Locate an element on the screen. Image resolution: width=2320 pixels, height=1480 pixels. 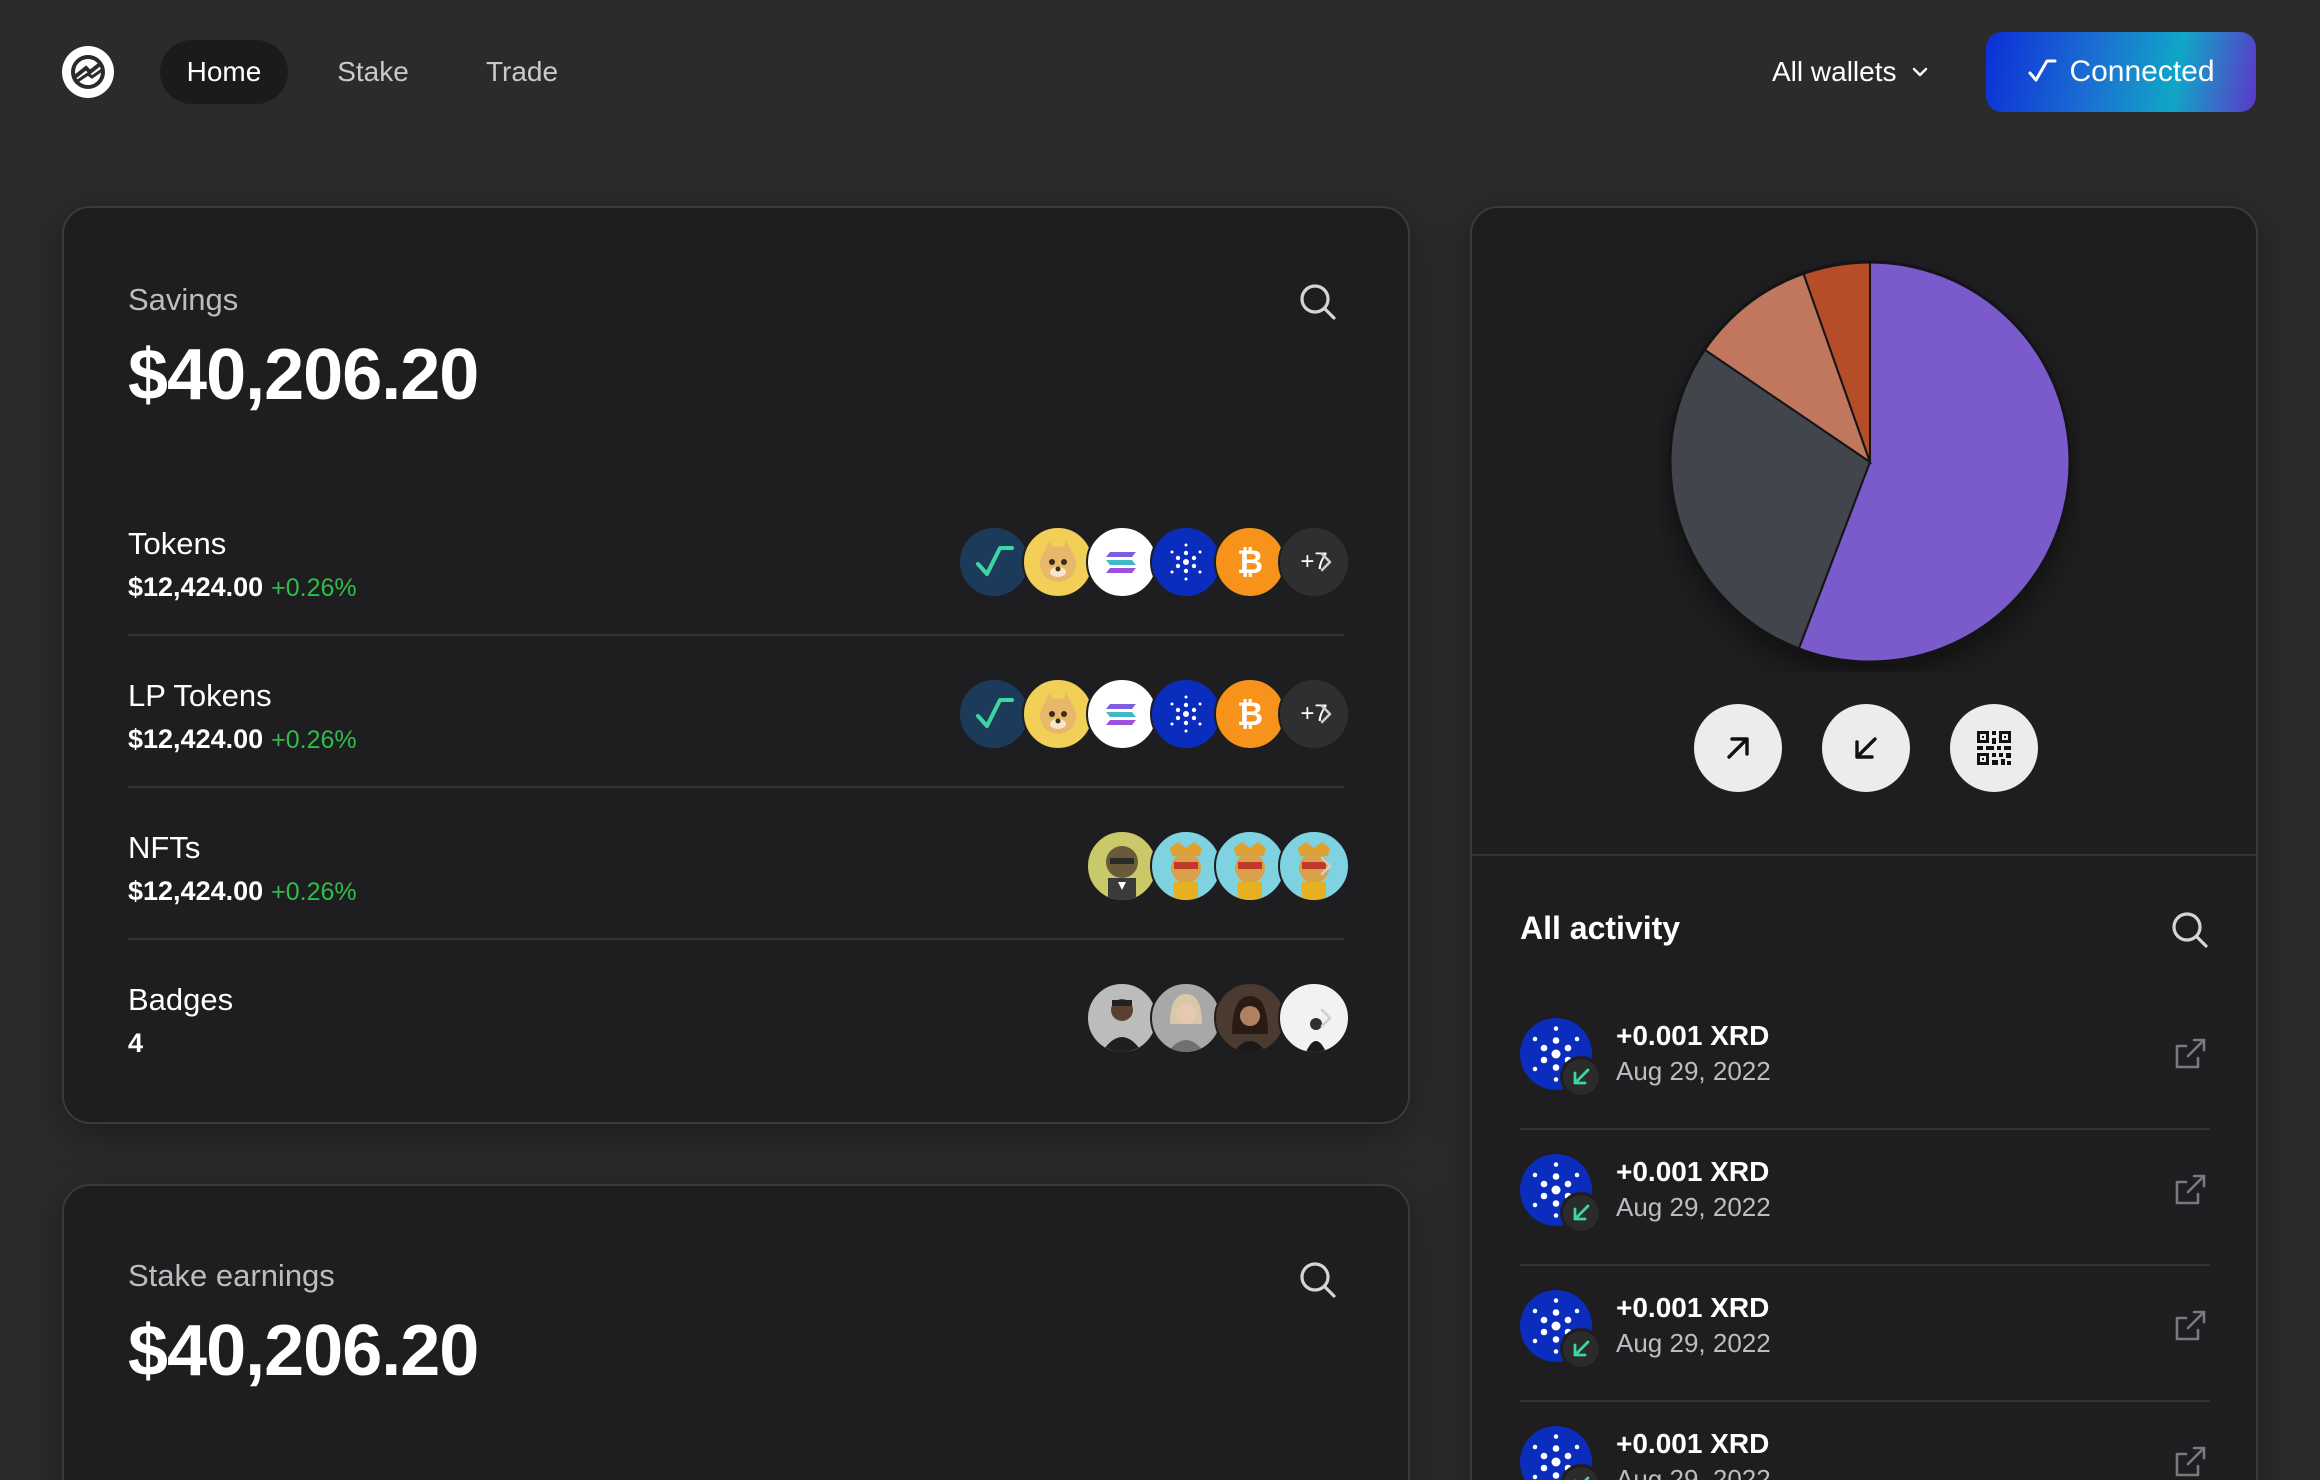
stake-earnings-amount: $40,206.20 is located at coordinates (303, 1351).